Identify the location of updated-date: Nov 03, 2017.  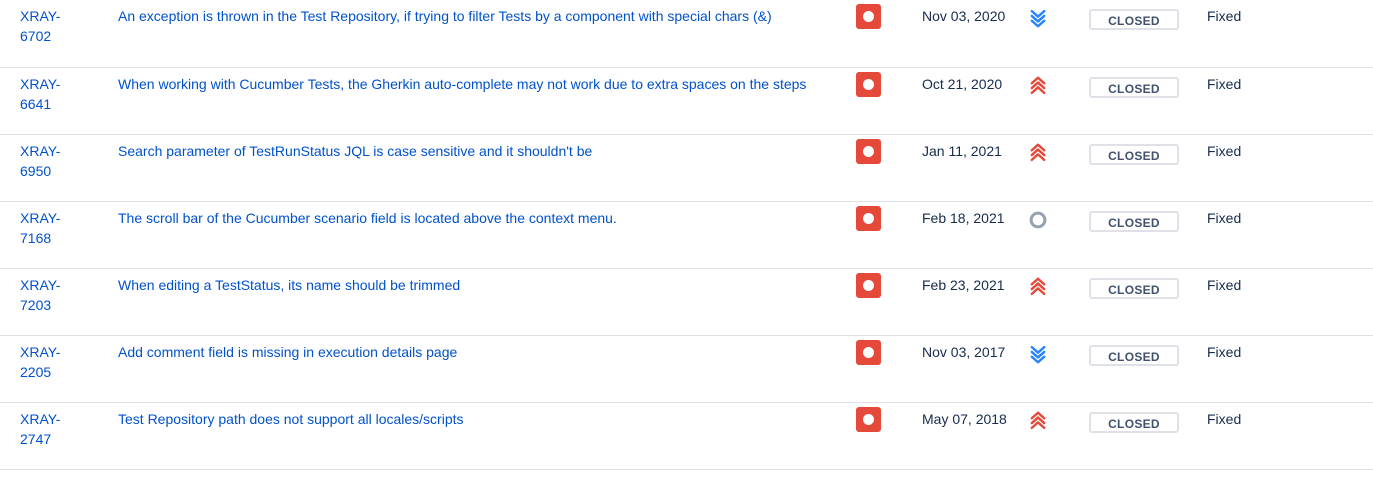
(972, 369).